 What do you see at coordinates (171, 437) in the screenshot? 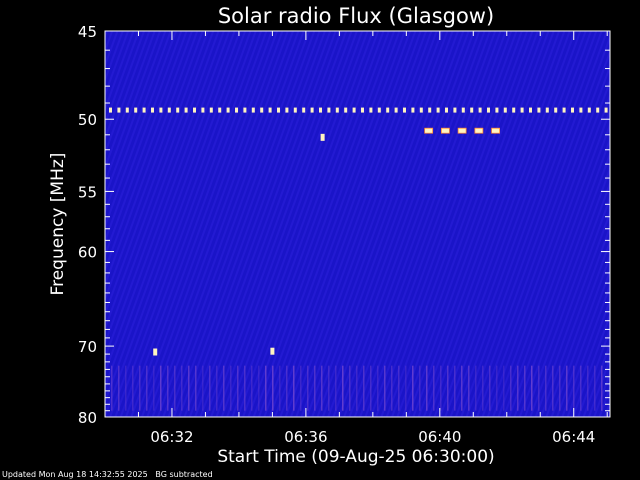
I see `x-tick-label: 06:32` at bounding box center [171, 437].